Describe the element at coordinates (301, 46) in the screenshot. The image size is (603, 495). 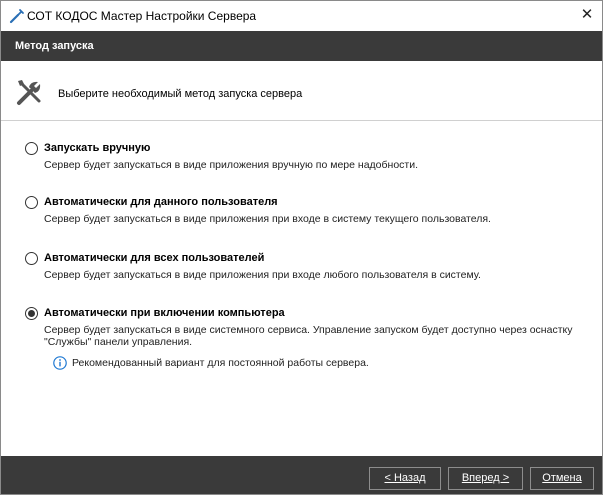
I see `step-header: Метод запуска` at that location.